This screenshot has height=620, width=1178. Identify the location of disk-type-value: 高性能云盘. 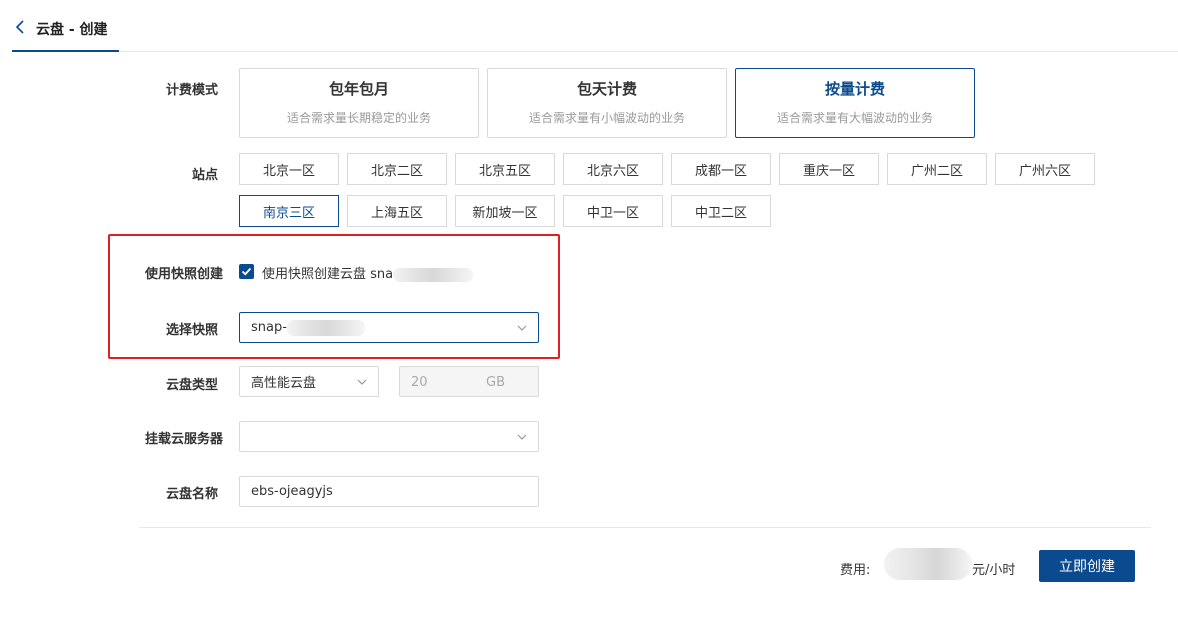
(284, 383).